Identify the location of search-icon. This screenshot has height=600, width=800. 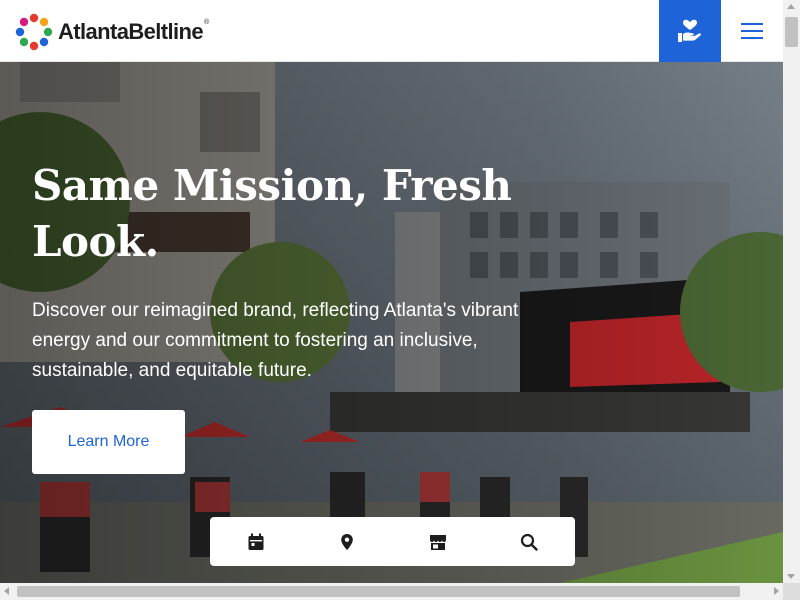
(530, 542).